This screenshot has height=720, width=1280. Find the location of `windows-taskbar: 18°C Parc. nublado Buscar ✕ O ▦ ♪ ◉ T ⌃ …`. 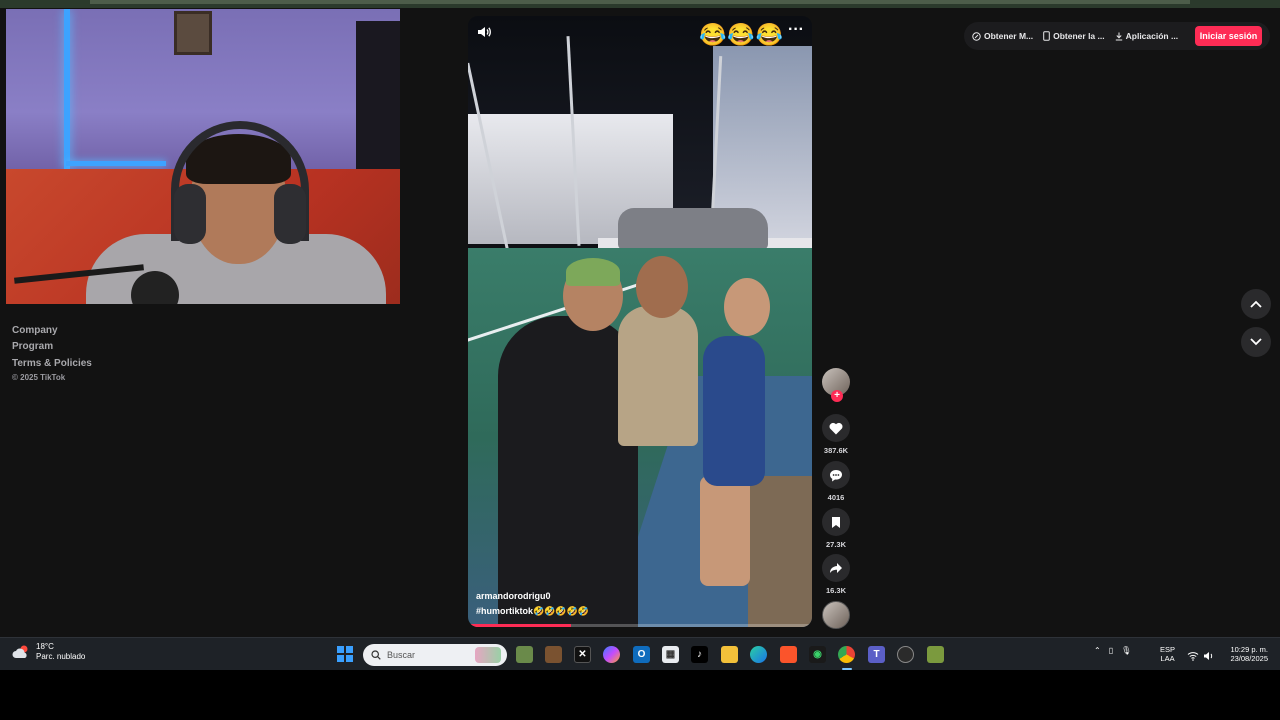

windows-taskbar: 18°C Parc. nublado Buscar ✕ O ▦ ♪ ◉ T ⌃ … is located at coordinates (640, 653).